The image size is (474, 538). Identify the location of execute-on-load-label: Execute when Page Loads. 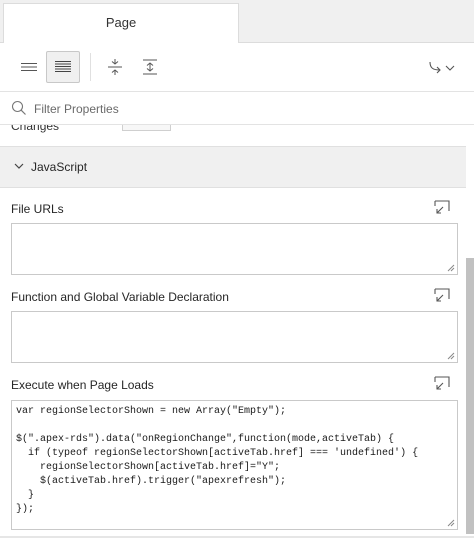
(82, 385).